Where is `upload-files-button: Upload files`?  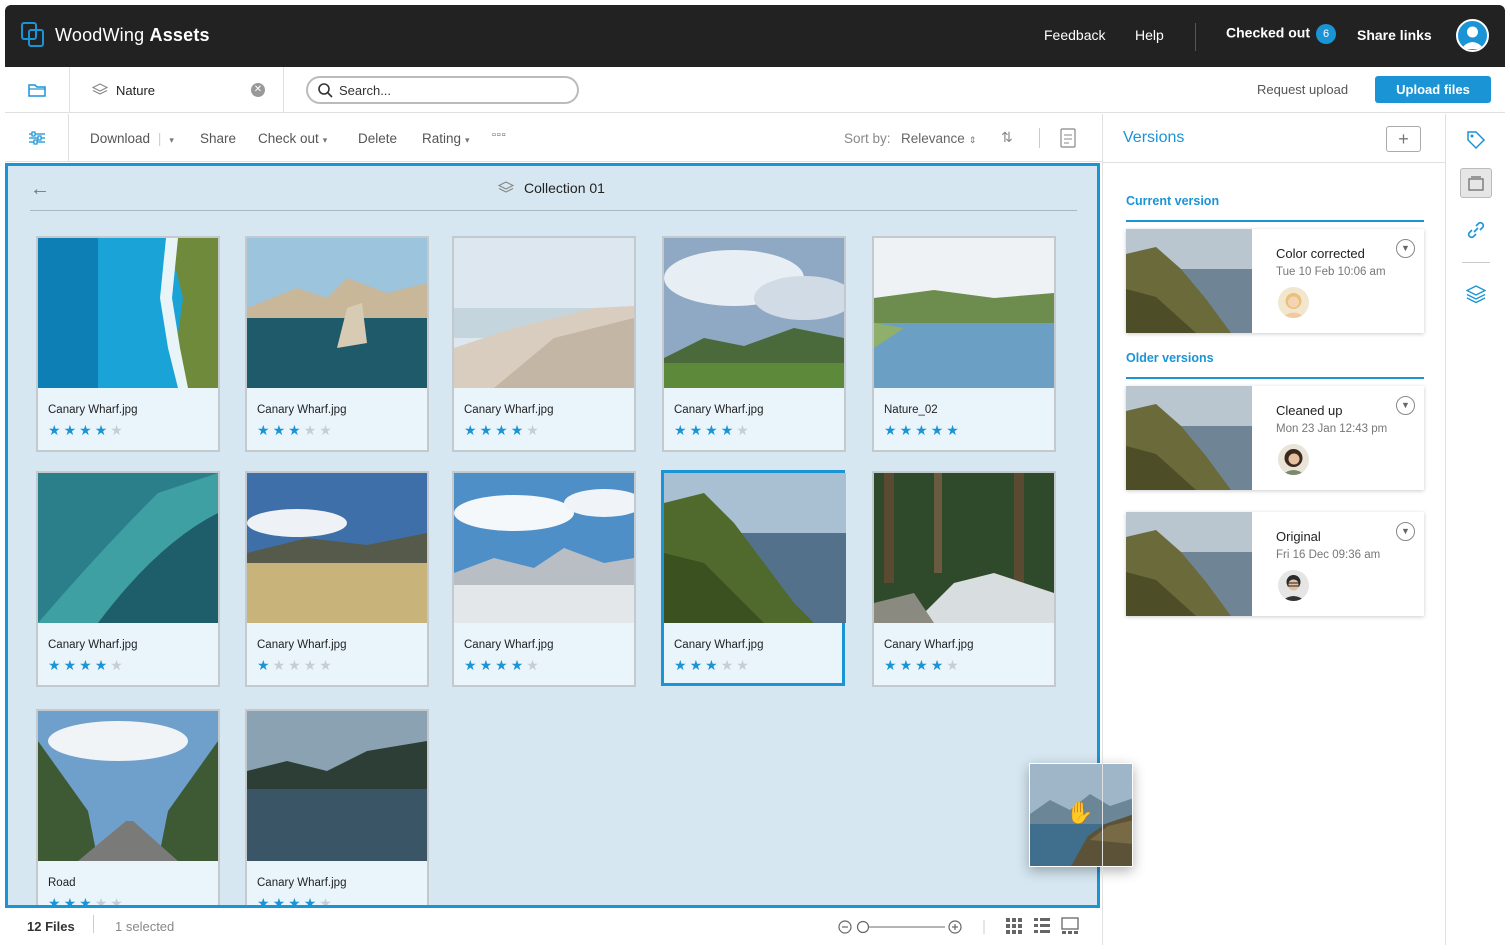
upload-files-button: Upload files is located at coordinates (1433, 89).